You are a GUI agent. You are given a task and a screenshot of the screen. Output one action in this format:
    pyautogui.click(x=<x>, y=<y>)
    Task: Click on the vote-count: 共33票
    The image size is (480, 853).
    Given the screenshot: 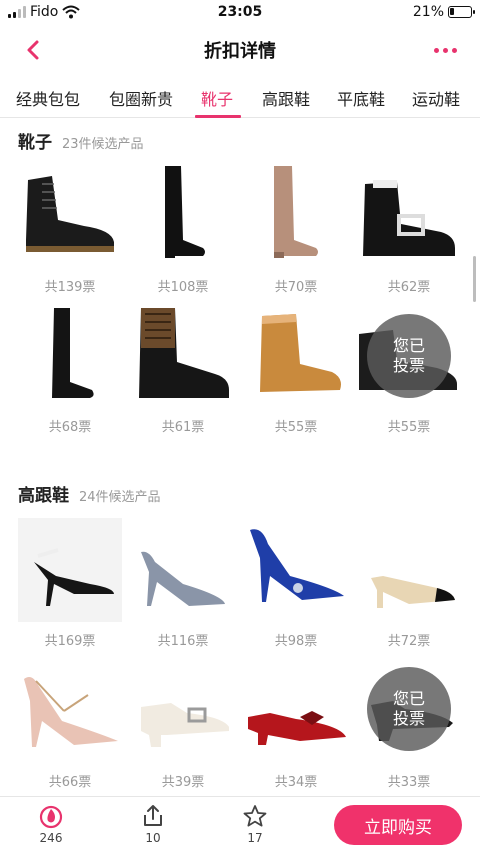 What is the action you would take?
    pyautogui.click(x=409, y=782)
    